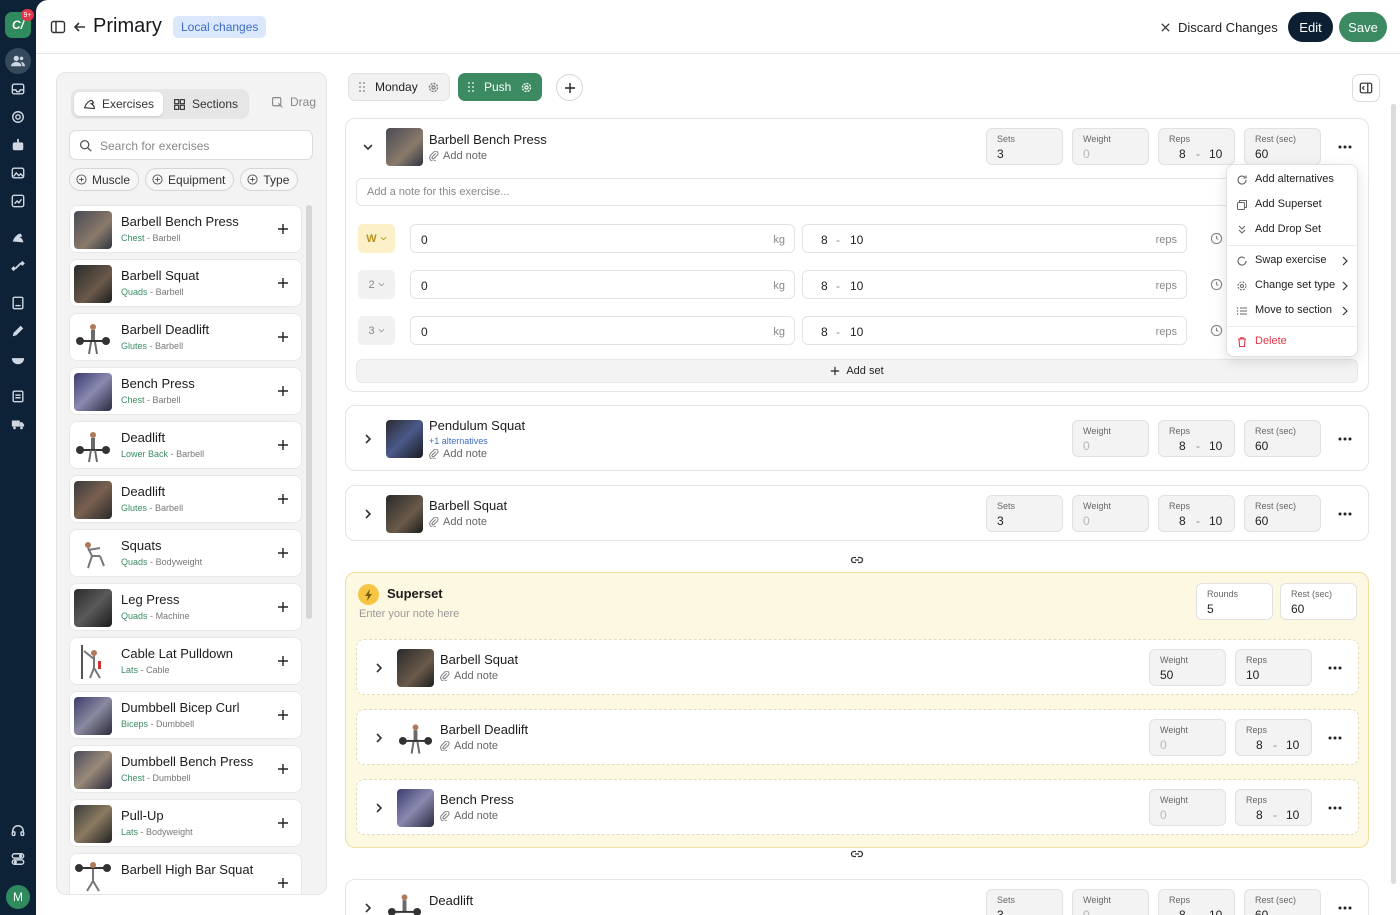 This screenshot has width=1400, height=915. I want to click on list-item: Barbell Bench Press Chest - Barbell, so click(185, 229).